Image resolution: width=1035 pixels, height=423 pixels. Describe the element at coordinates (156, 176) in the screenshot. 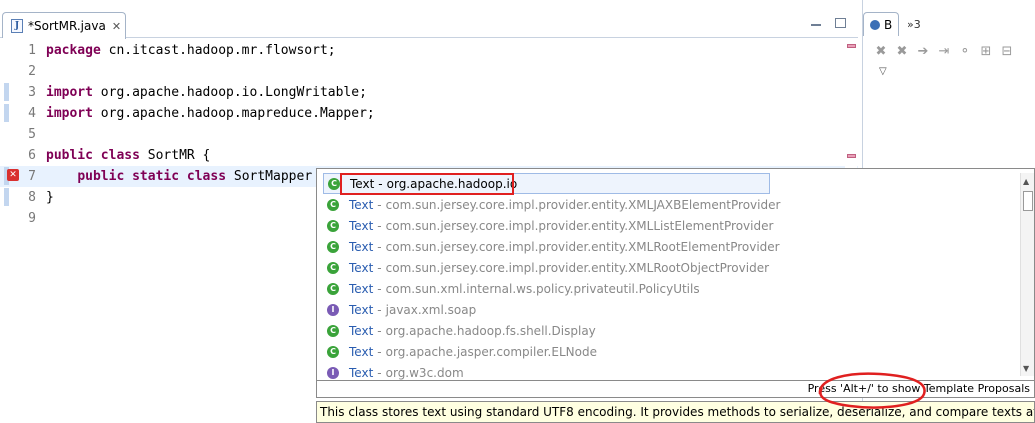

I see `keyword-token: static` at that location.